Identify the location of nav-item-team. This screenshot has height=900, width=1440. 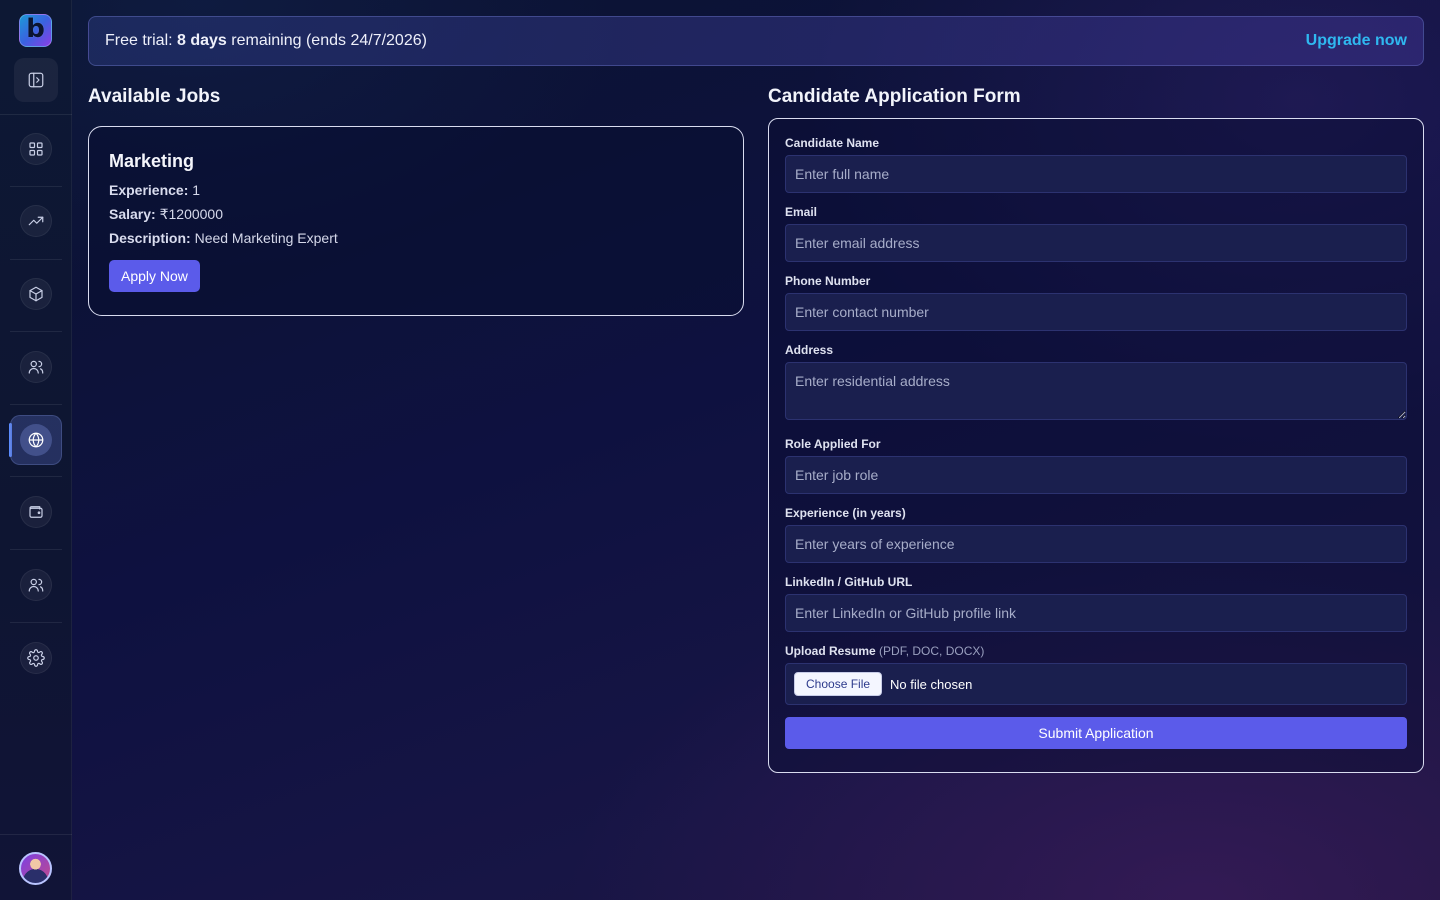
(36, 585).